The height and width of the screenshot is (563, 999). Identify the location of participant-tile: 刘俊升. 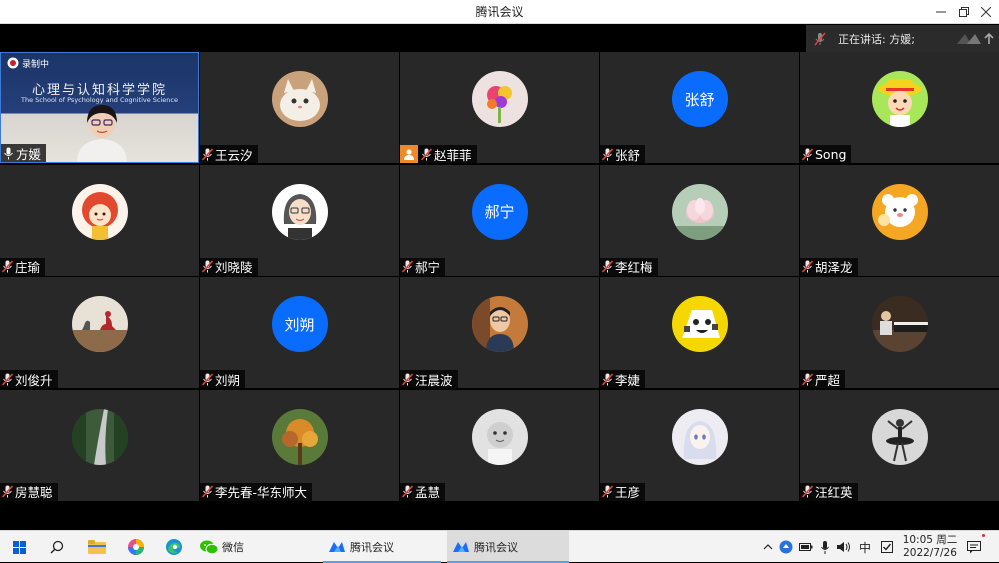
(99, 332).